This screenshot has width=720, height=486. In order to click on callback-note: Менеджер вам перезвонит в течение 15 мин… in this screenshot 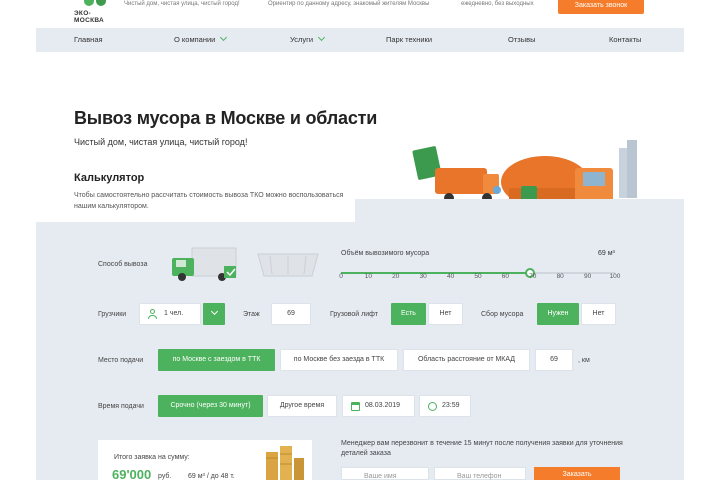, I will do `click(482, 448)`.